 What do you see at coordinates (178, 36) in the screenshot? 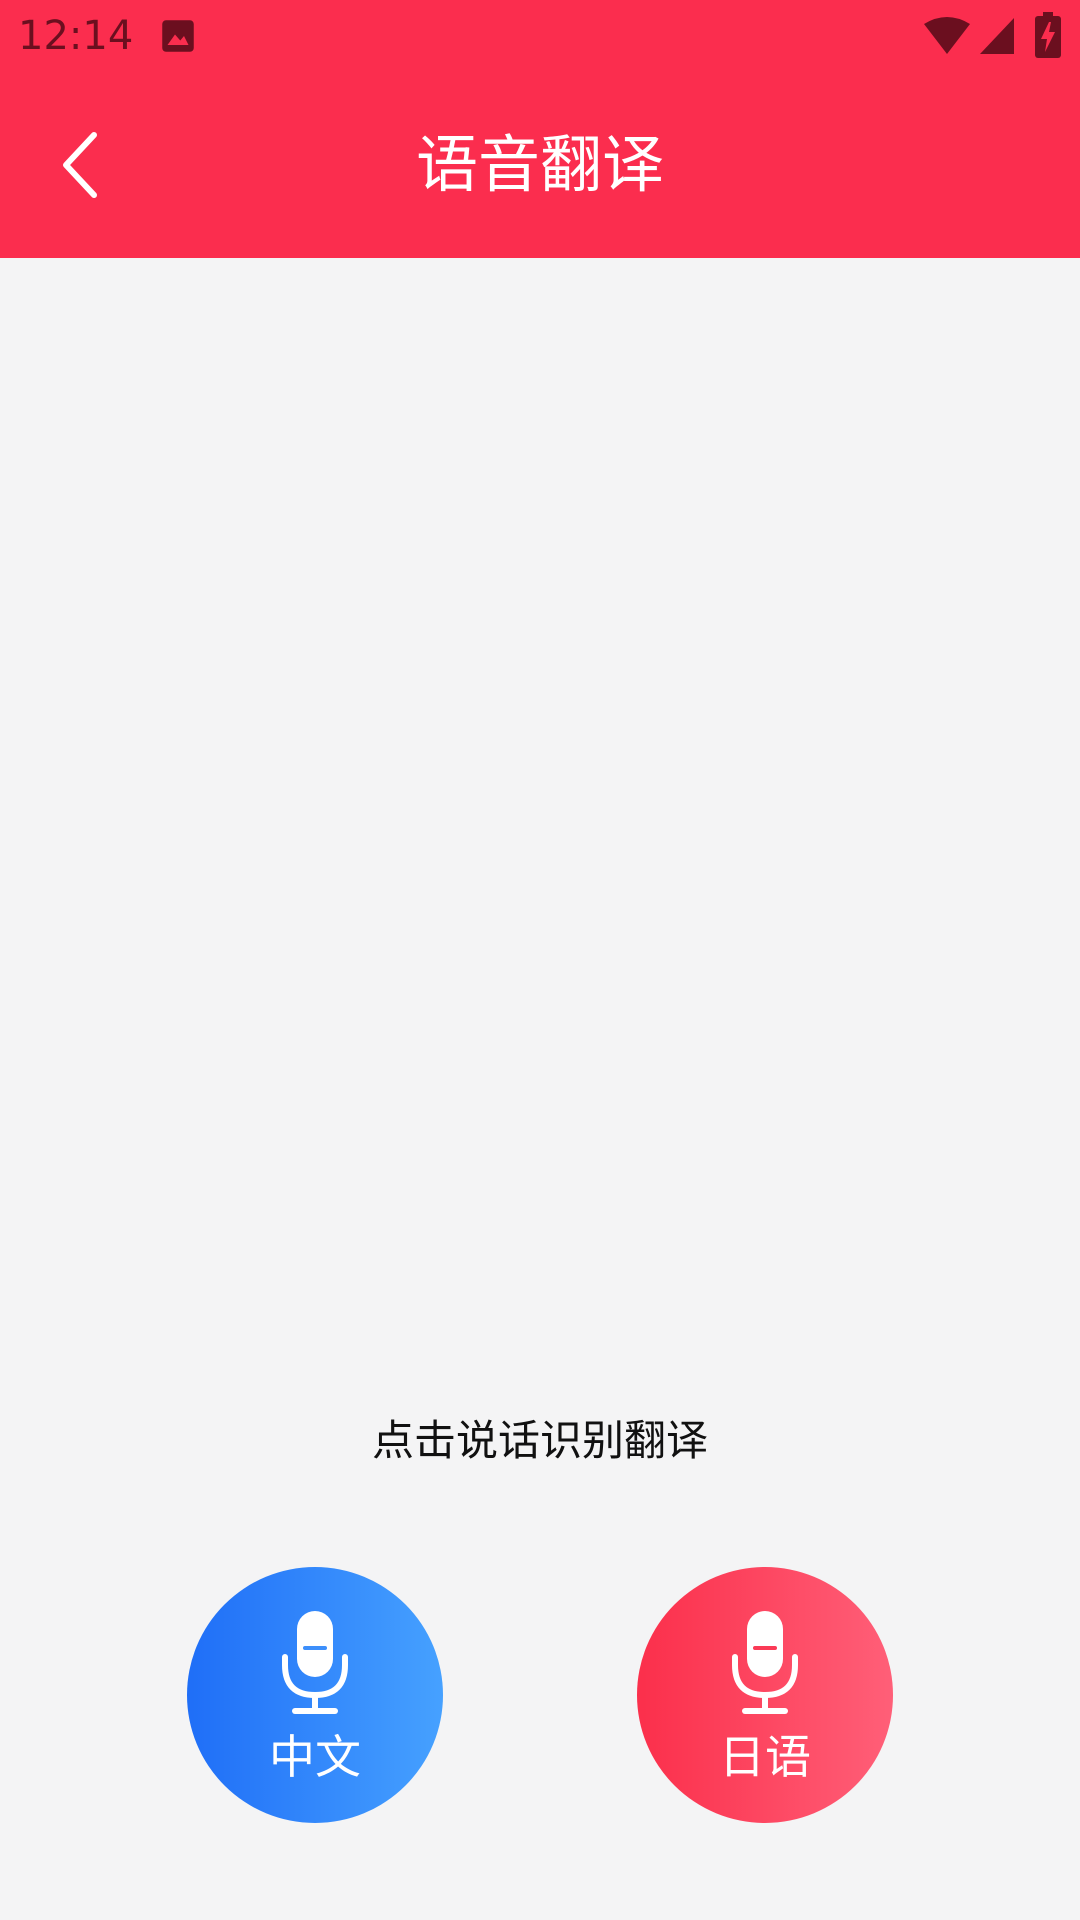
I see `gallery-icon` at bounding box center [178, 36].